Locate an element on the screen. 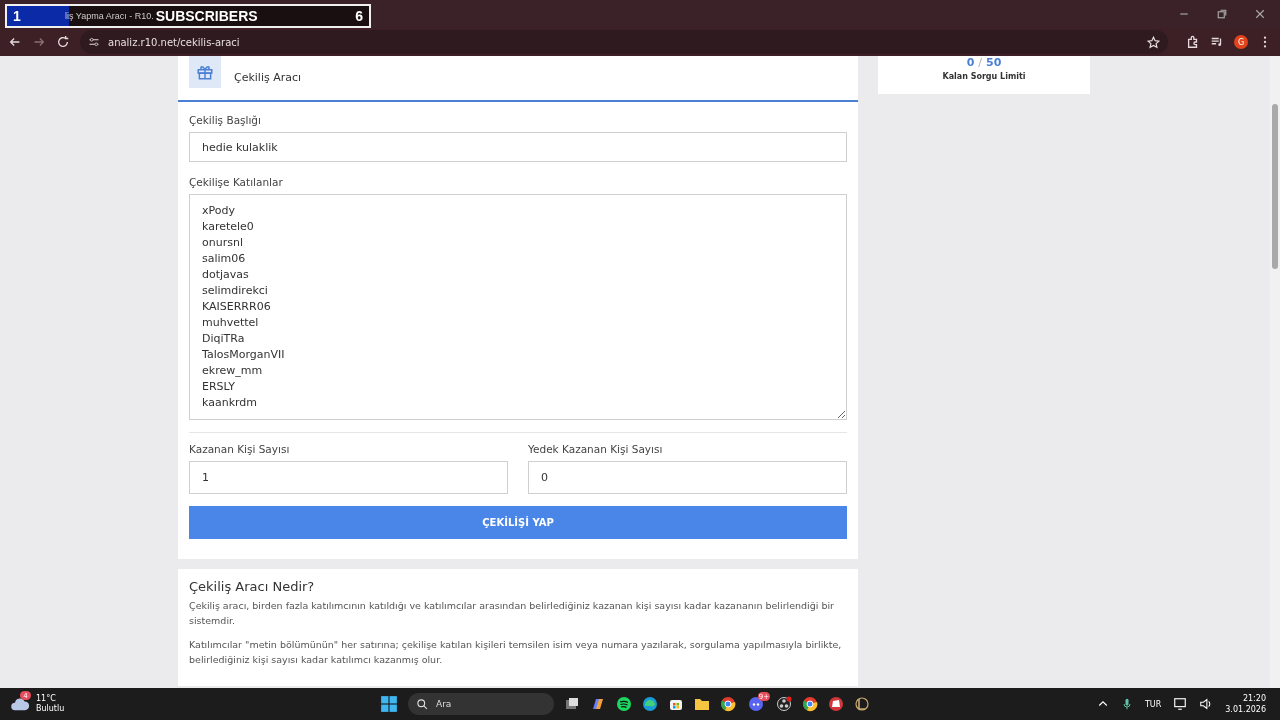 The height and width of the screenshot is (720, 1280). temperature: 11°C is located at coordinates (46, 699).